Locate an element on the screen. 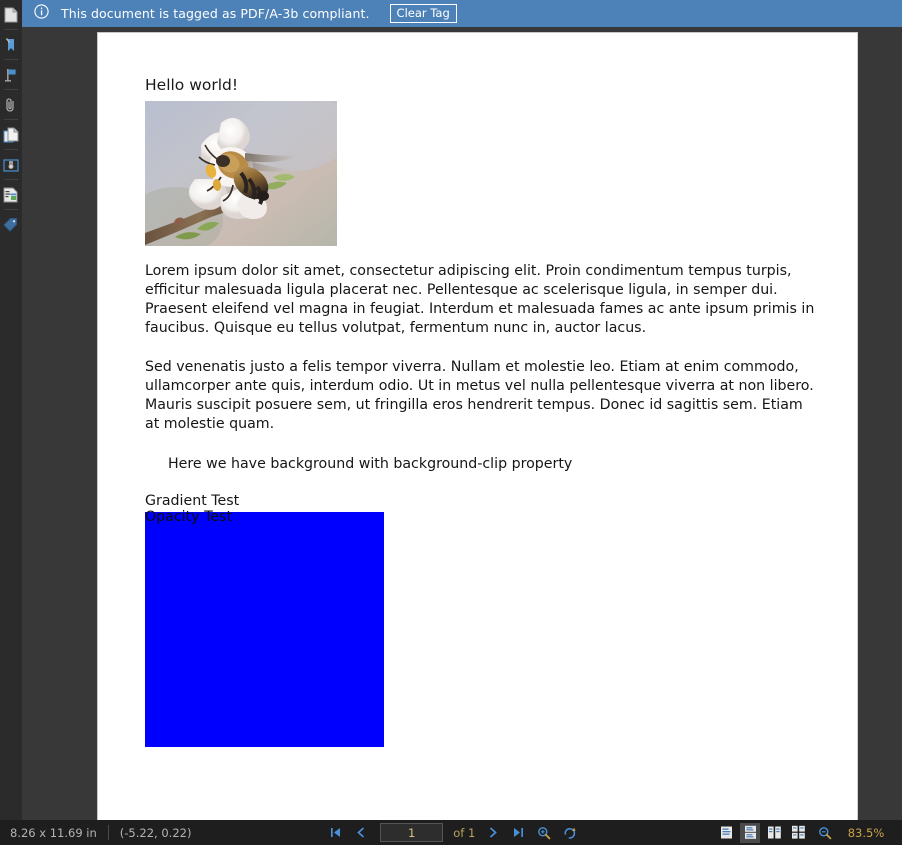 Image resolution: width=902 pixels, height=845 pixels. view-mode-group is located at coordinates (762, 832).